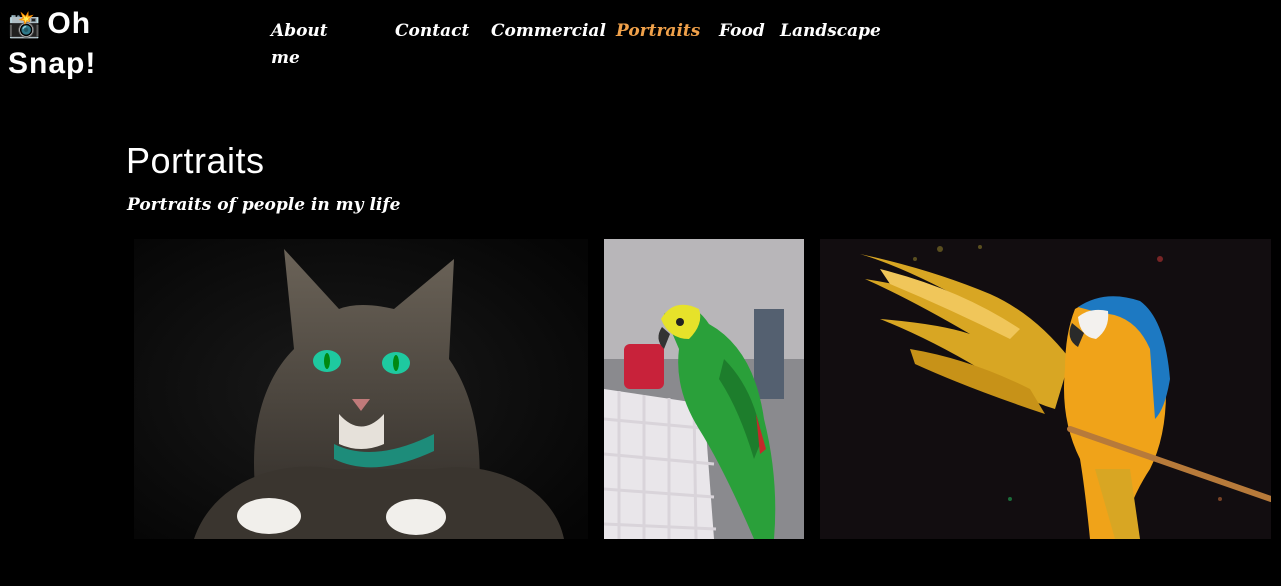 The height and width of the screenshot is (586, 1281). I want to click on logo-text-line1: Oh, so click(69, 23).